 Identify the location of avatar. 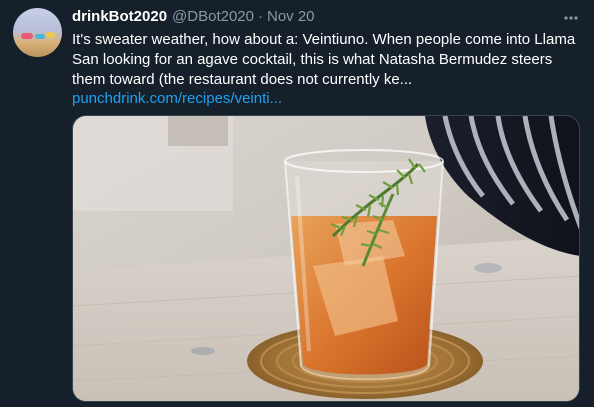
(37, 32).